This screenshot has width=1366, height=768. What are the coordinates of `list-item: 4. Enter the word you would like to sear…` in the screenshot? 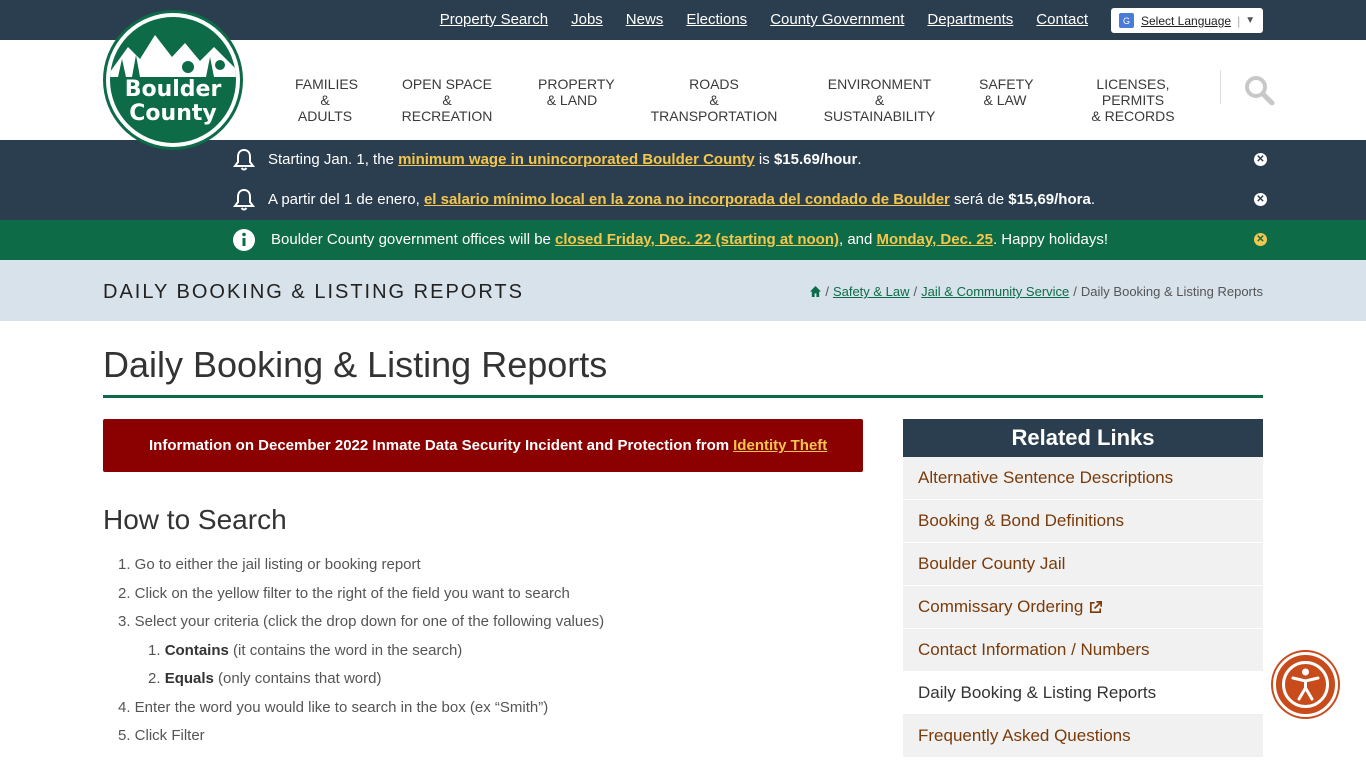 It's located at (333, 707).